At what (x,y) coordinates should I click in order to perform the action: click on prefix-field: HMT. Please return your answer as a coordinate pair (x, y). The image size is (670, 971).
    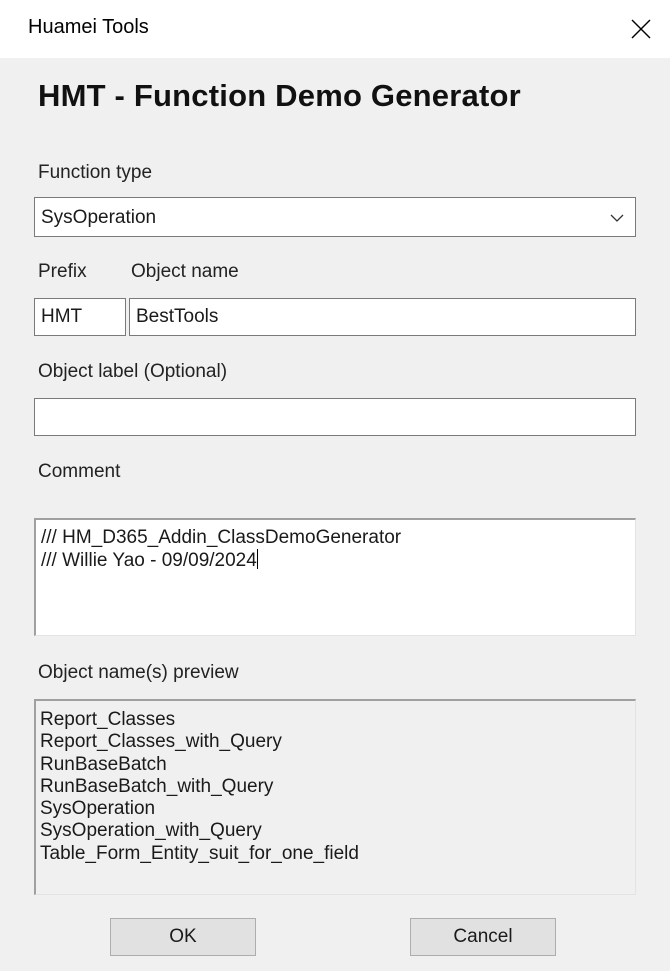
    Looking at the image, I should click on (80, 317).